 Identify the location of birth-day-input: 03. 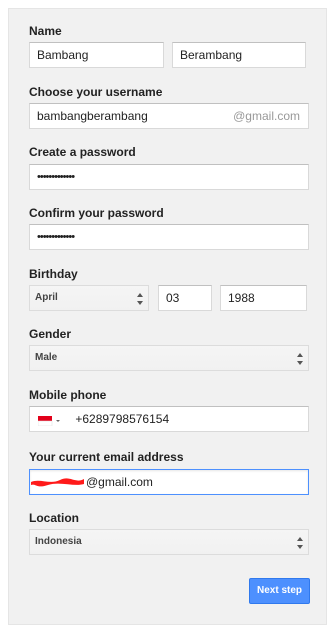
(185, 298).